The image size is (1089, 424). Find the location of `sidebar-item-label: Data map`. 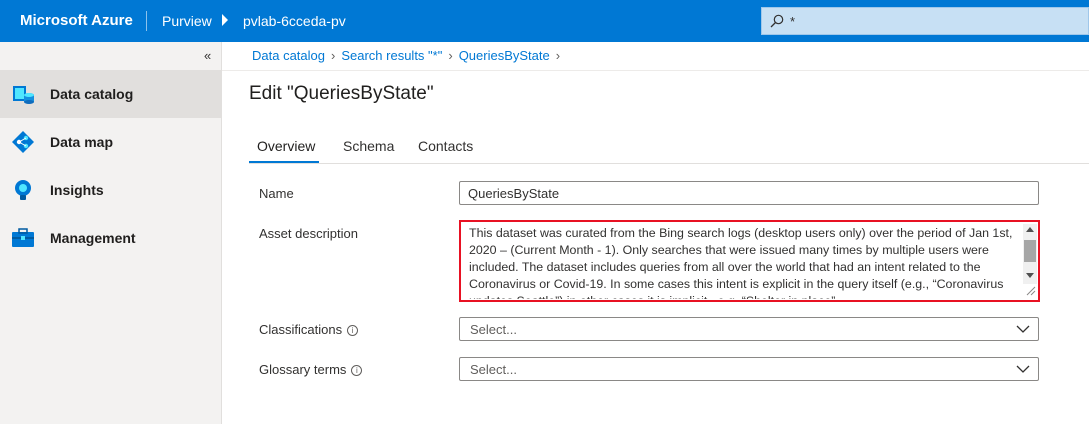

sidebar-item-label: Data map is located at coordinates (82, 142).